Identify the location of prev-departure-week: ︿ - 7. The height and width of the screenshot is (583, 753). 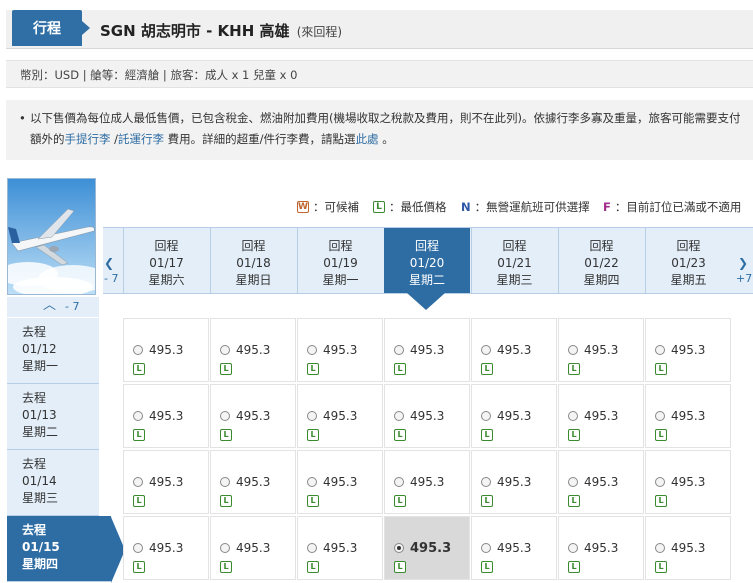
(53, 307).